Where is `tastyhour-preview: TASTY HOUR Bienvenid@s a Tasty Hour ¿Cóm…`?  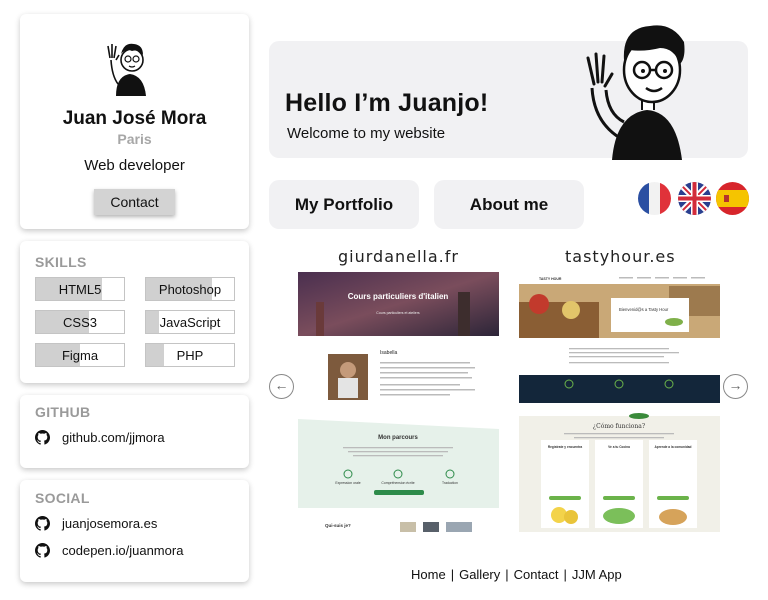 tastyhour-preview: TASTY HOUR Bienvenid@s a Tasty Hour ¿Cóm… is located at coordinates (619, 402).